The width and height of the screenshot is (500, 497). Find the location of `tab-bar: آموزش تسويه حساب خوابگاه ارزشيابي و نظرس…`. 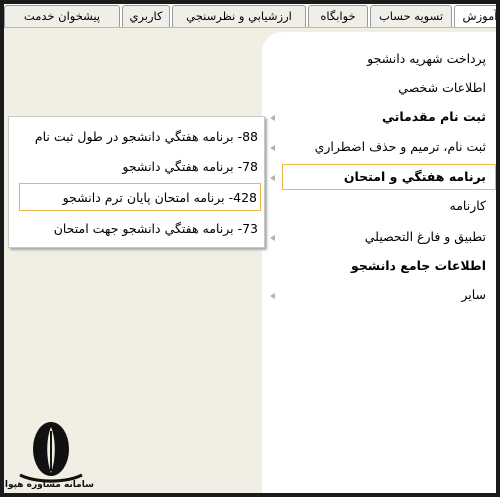

tab-bar: آموزش تسويه حساب خوابگاه ارزشيابي و نظرس… is located at coordinates (250, 16).